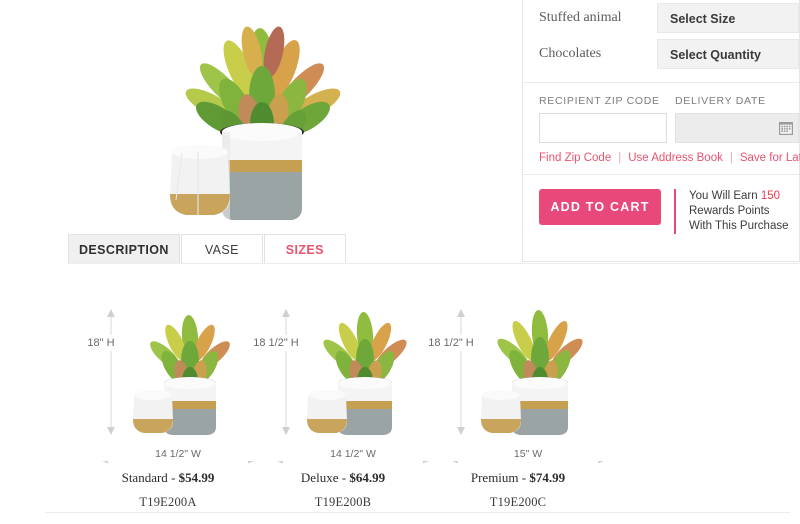  I want to click on sku-premium: T19E200C, so click(518, 502).